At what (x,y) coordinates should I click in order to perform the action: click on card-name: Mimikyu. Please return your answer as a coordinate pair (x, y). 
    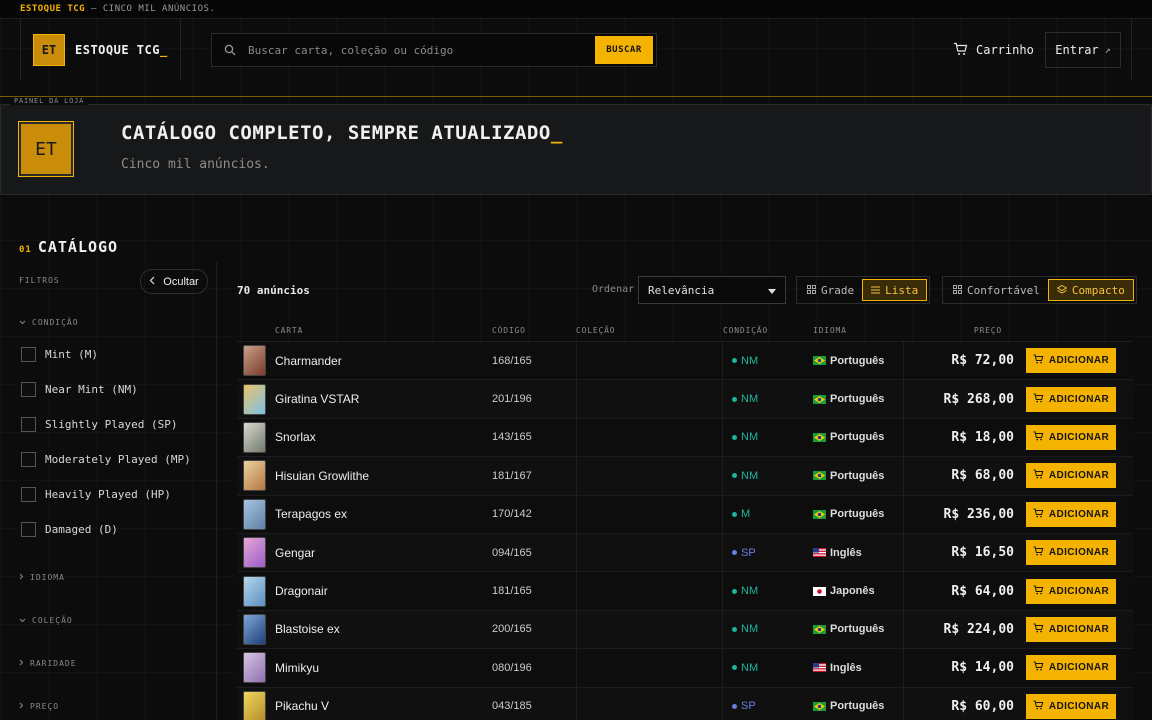
    Looking at the image, I should click on (383, 668).